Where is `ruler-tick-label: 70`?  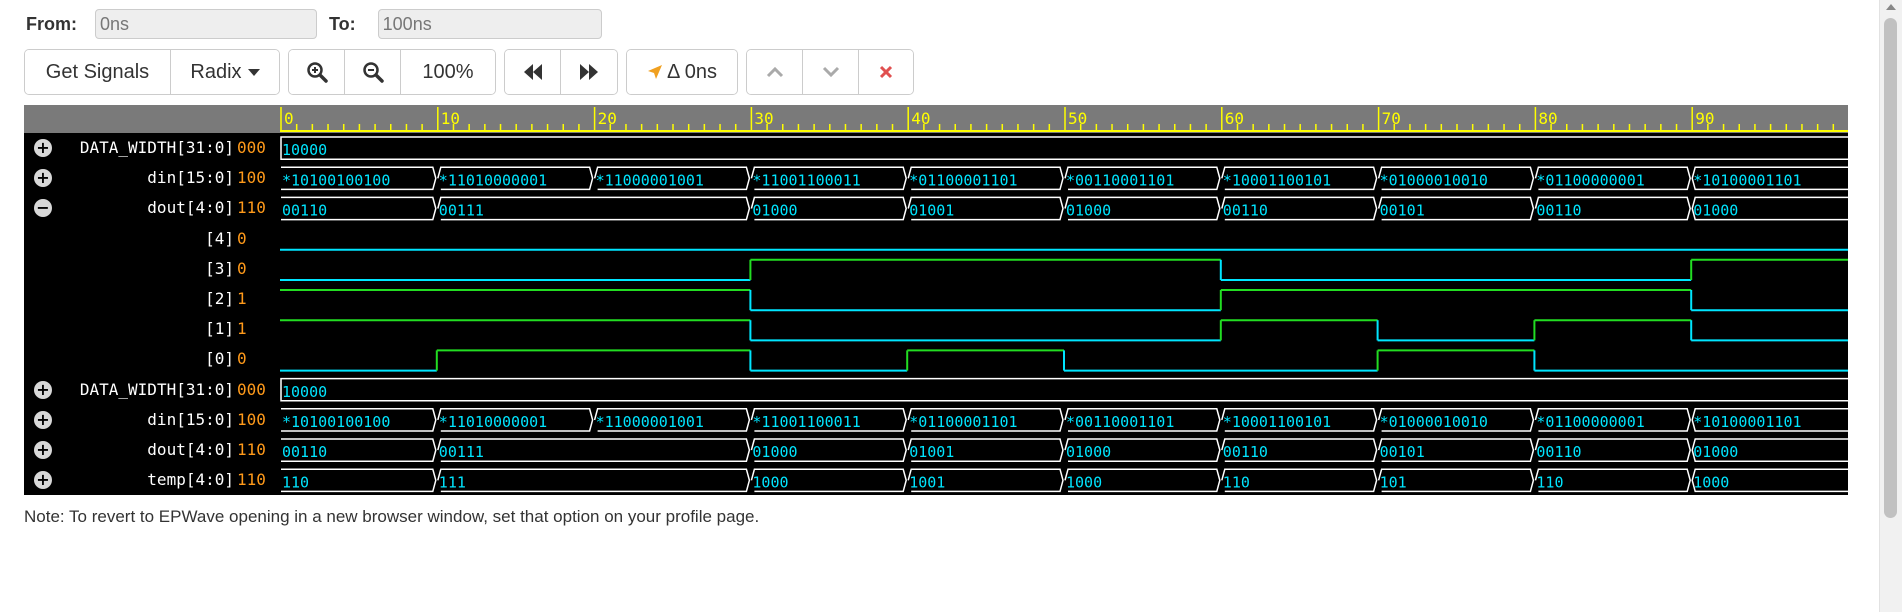 ruler-tick-label: 70 is located at coordinates (1391, 118).